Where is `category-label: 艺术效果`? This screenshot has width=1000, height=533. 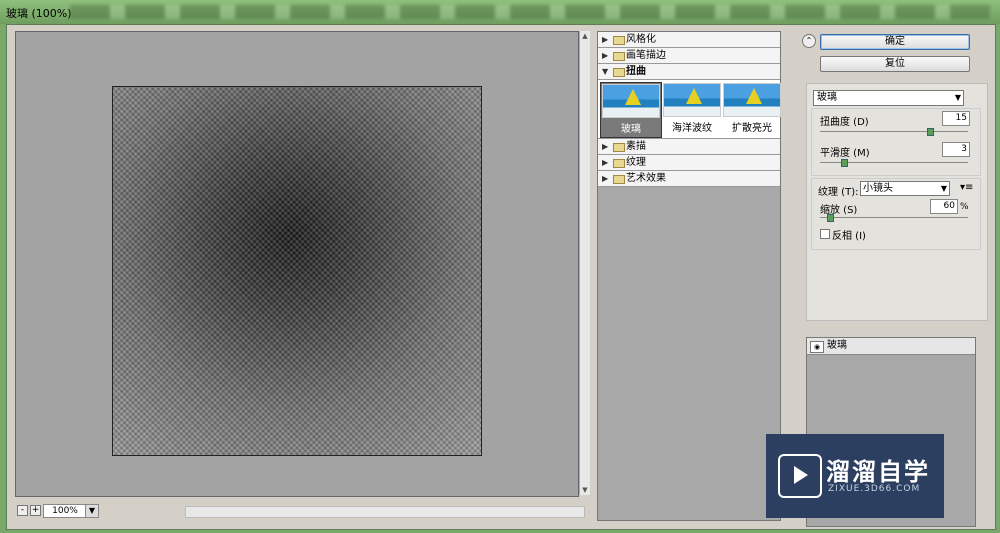
category-label: 艺术效果 is located at coordinates (646, 178).